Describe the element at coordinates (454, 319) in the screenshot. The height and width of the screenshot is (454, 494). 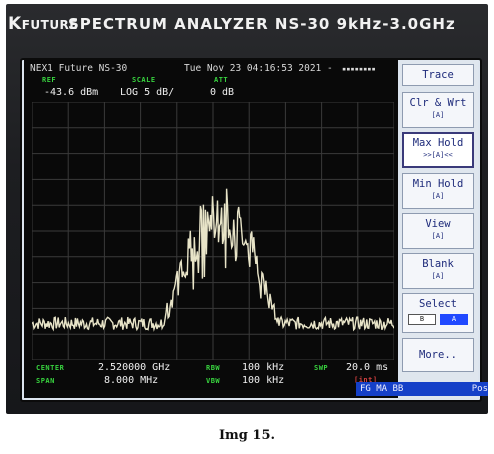
I see `select-option-a: A` at that location.